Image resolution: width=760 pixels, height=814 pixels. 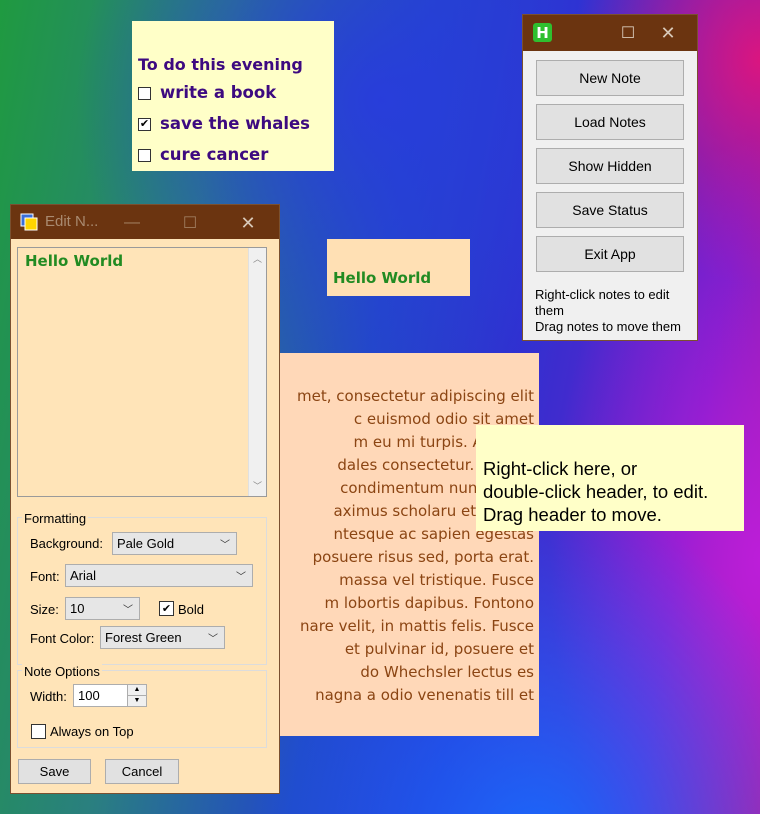 What do you see at coordinates (48, 696) in the screenshot?
I see `width-label: Width:` at bounding box center [48, 696].